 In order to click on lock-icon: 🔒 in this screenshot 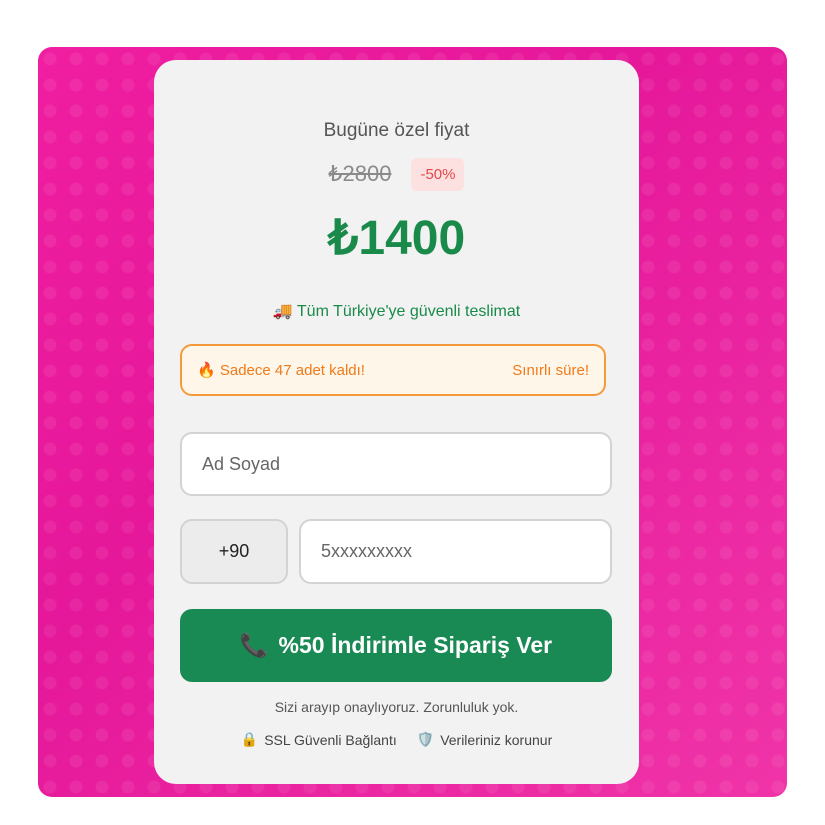, I will do `click(249, 739)`.